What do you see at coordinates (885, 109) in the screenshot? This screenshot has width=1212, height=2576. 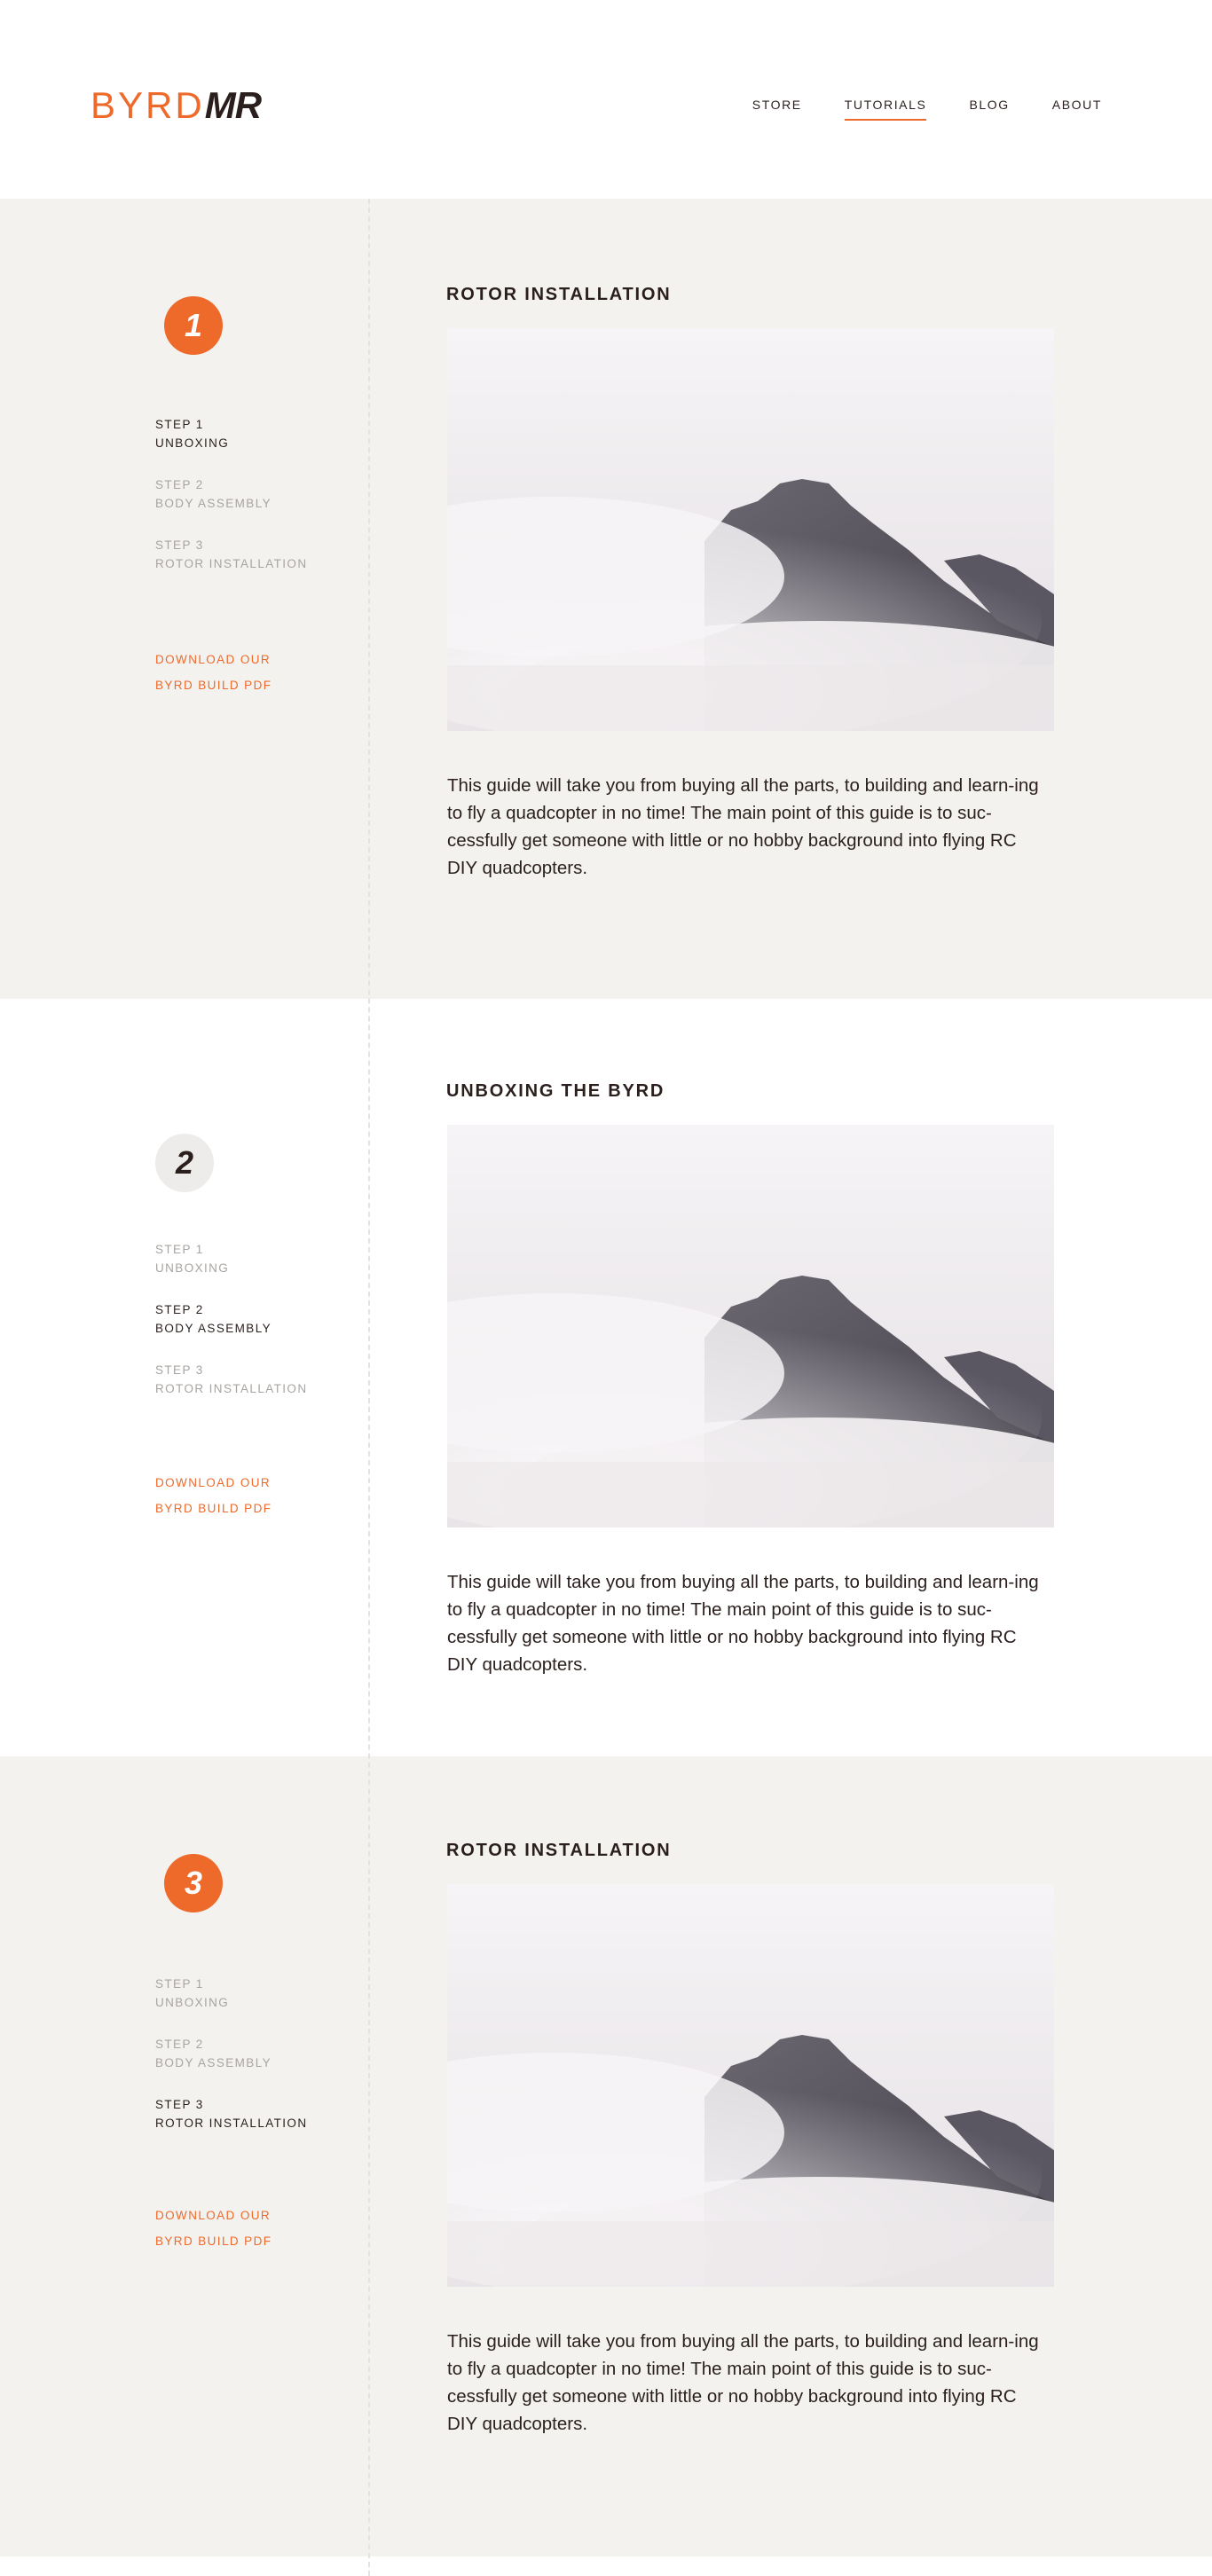 I see `nav-tutorials: TUTORIALS` at bounding box center [885, 109].